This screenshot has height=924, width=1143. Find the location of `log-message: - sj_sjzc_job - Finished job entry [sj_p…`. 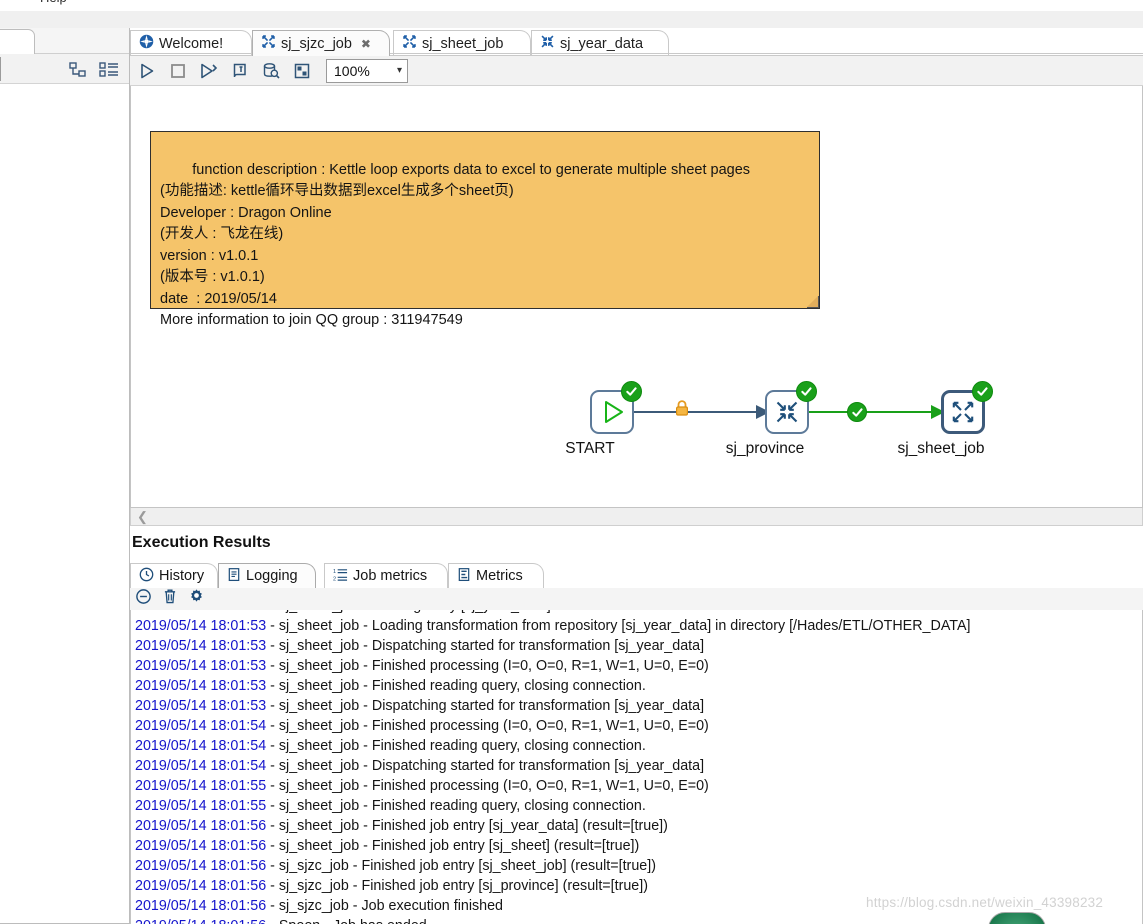

log-message: - sj_sjzc_job - Finished job entry [sj_p… is located at coordinates (457, 886).